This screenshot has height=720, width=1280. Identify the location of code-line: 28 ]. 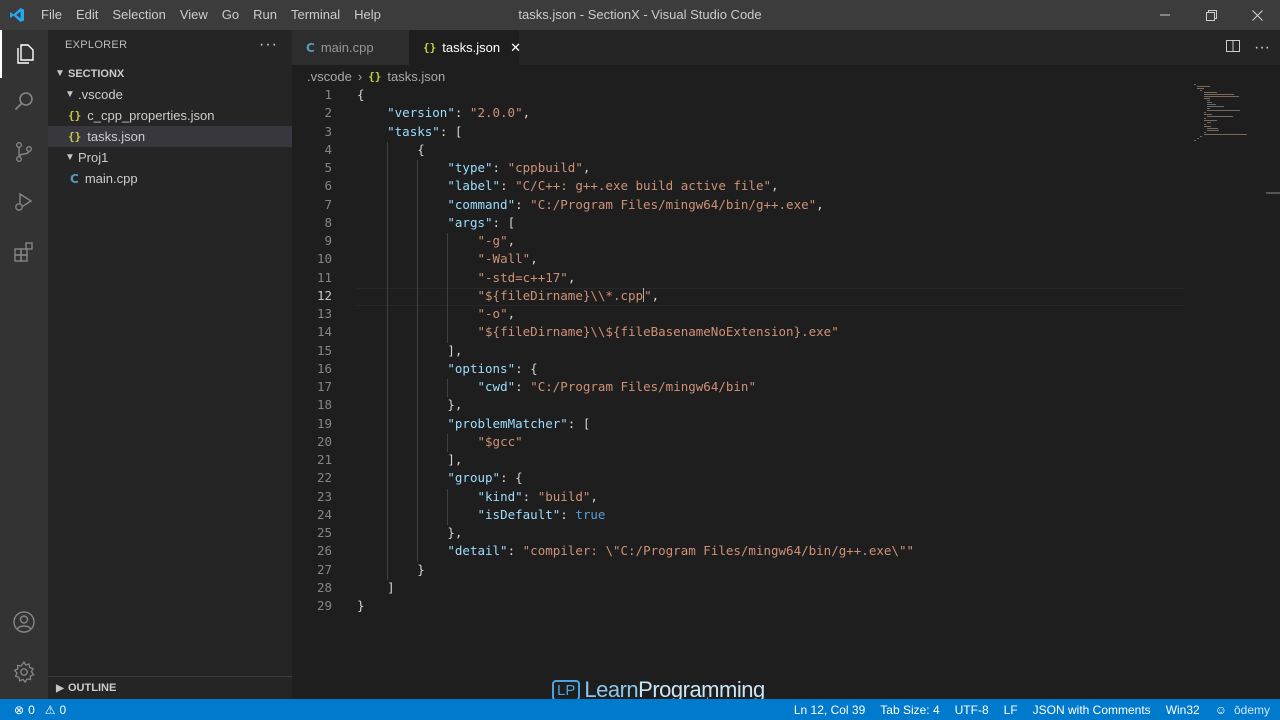
(786, 589).